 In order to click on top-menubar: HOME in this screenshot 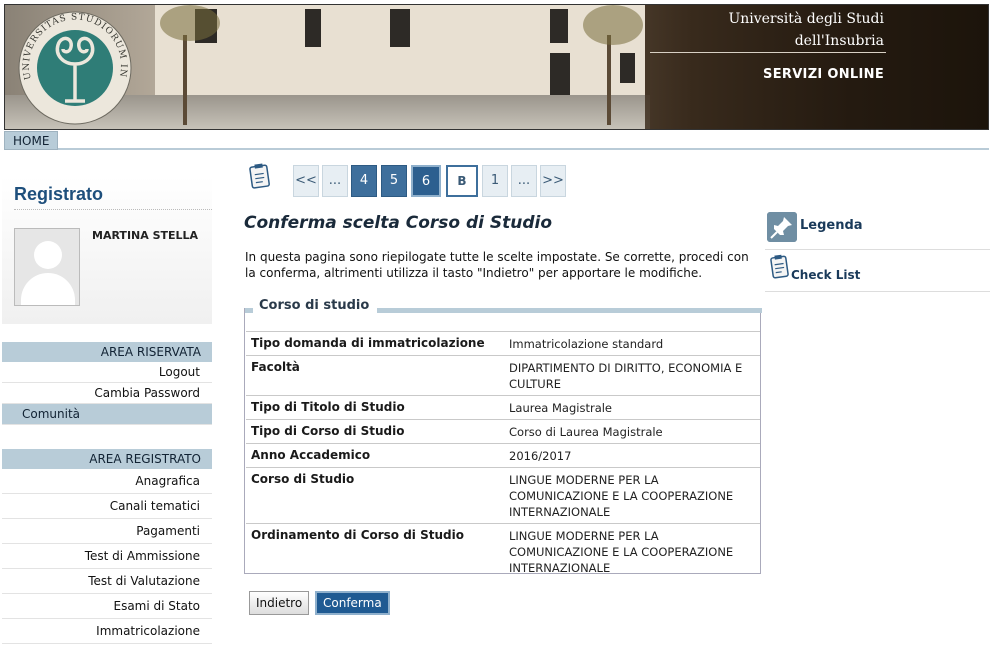, I will do `click(496, 140)`.